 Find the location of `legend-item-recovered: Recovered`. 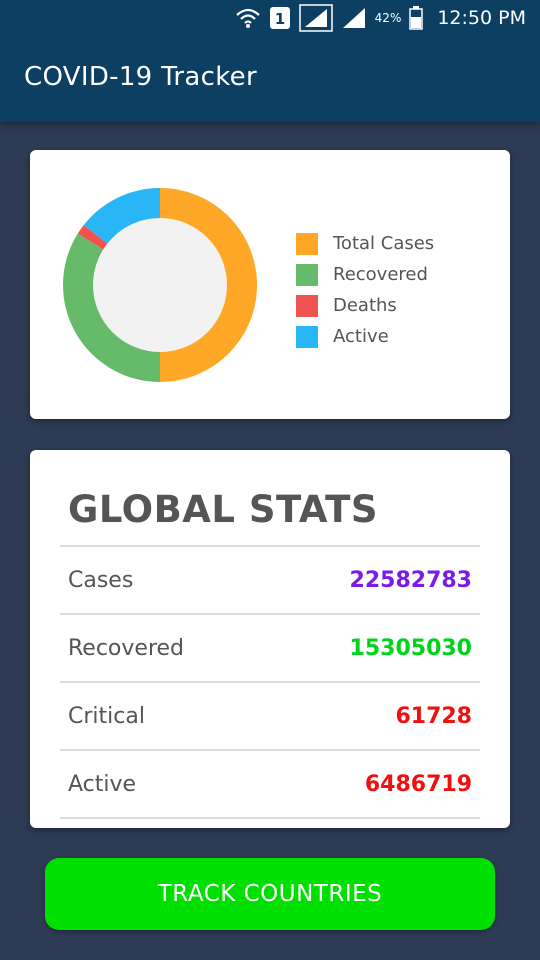

legend-item-recovered: Recovered is located at coordinates (365, 274).